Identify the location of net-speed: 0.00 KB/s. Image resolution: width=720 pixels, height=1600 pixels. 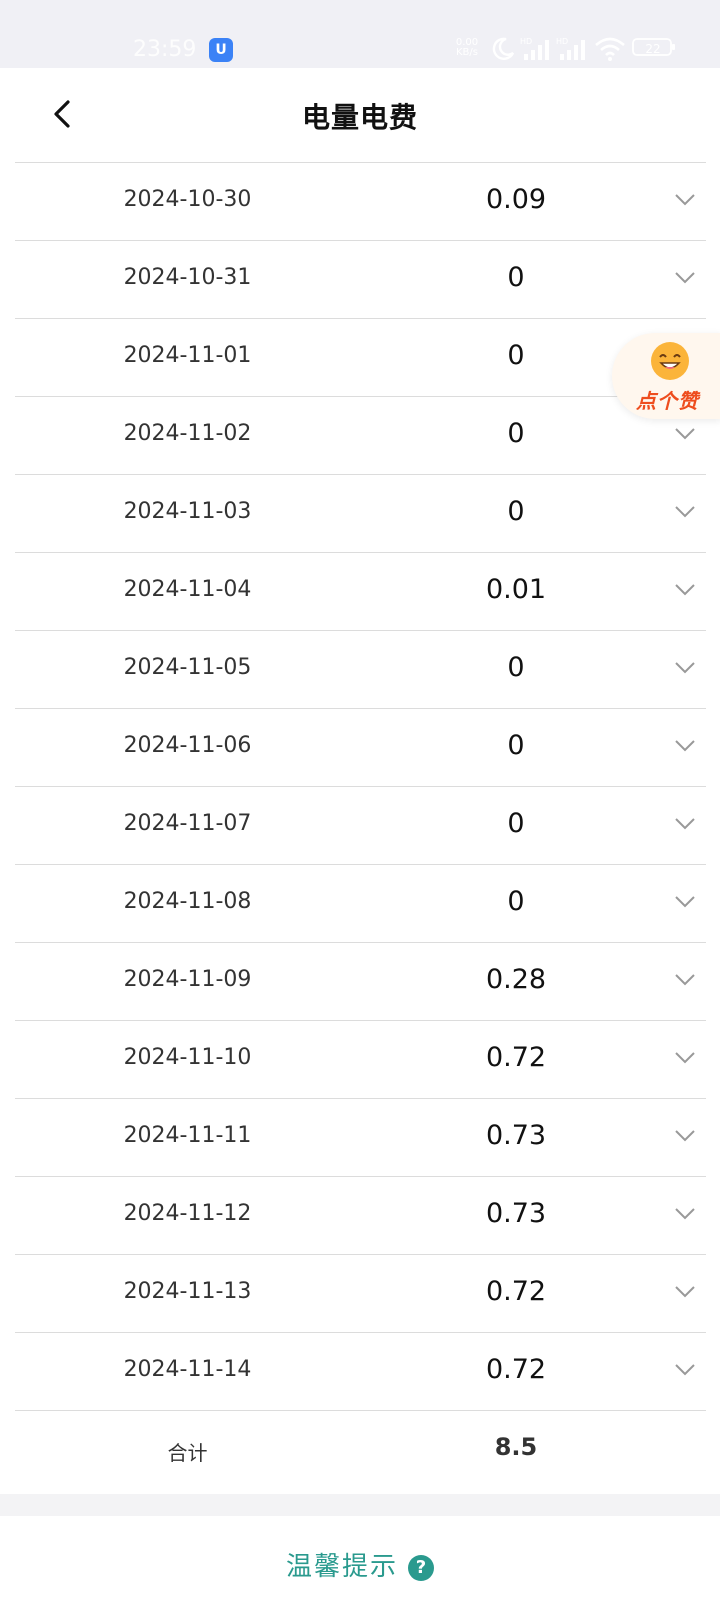
(467, 48).